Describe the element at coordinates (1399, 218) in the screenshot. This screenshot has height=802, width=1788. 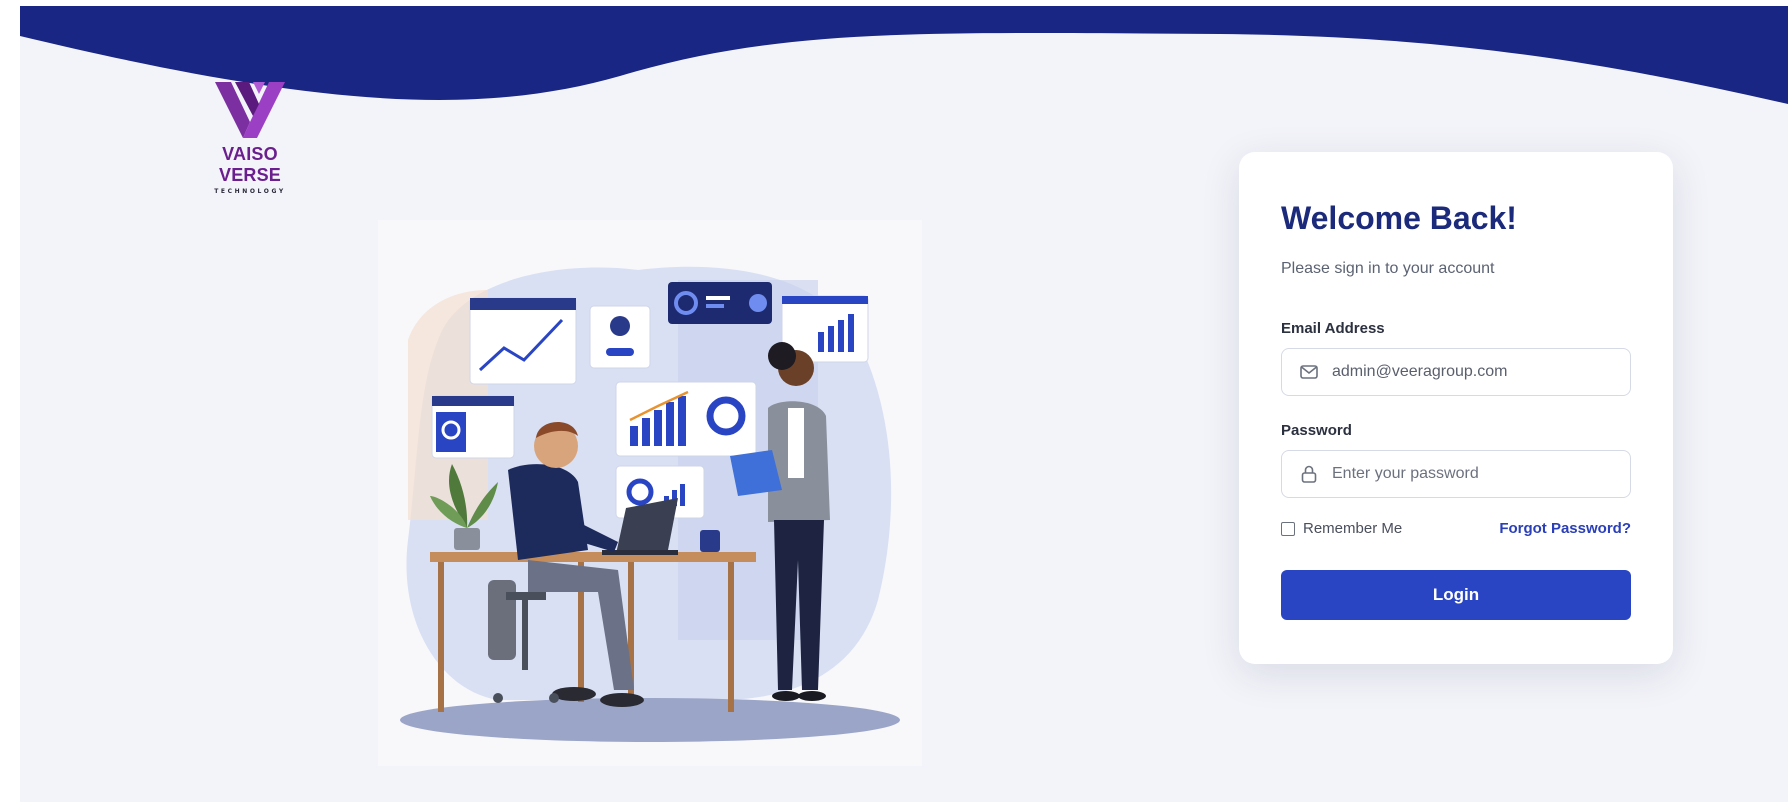
I see `page-title: Welcome Back!` at that location.